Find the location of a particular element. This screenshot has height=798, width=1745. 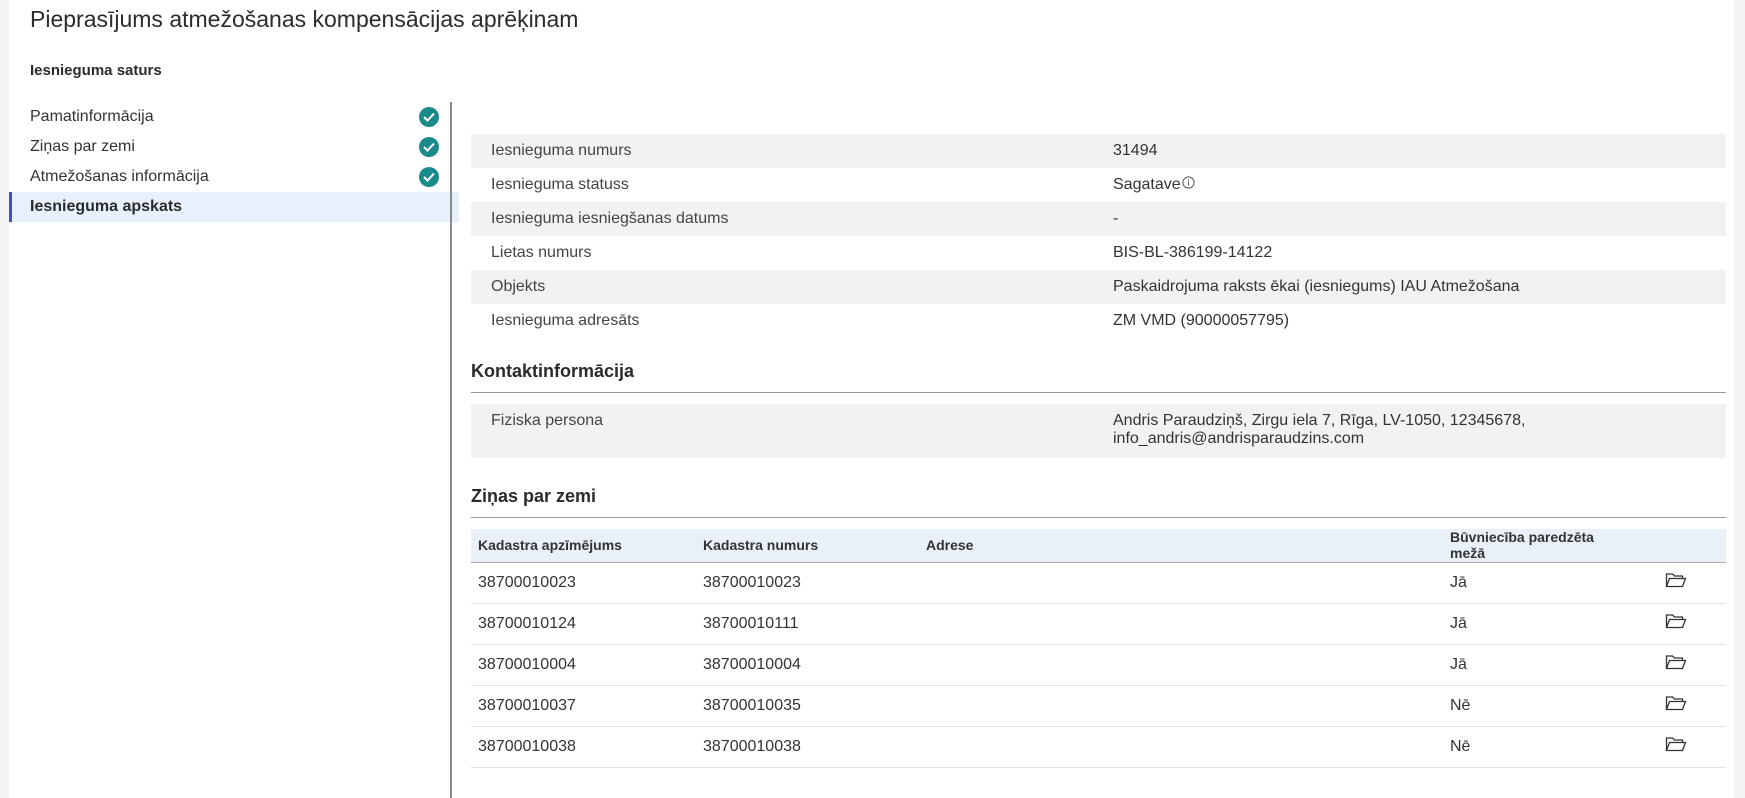

contact-title: Kontaktinformācija is located at coordinates (1098, 377).